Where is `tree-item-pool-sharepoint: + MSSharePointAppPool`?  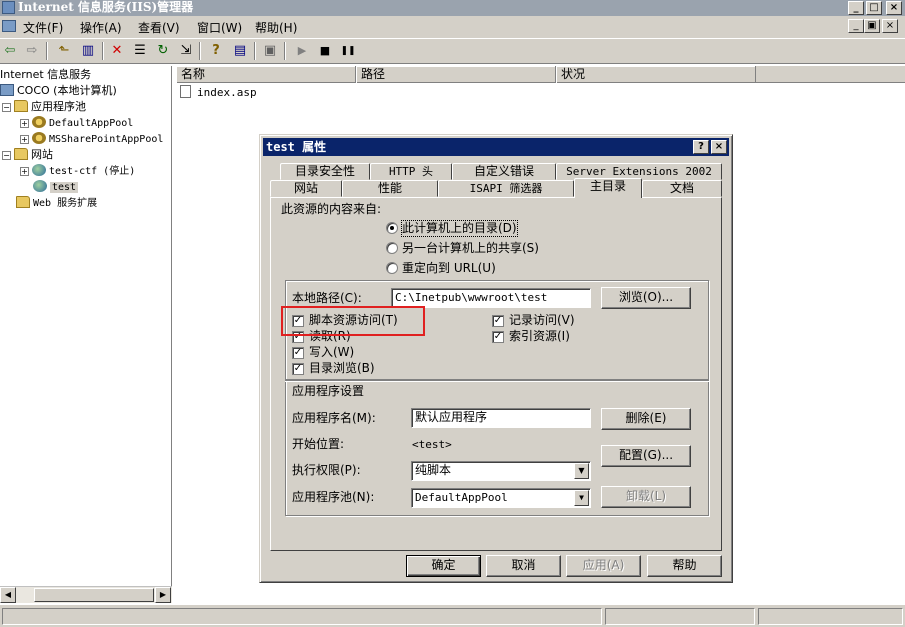 tree-item-pool-sharepoint: + MSSharePointAppPool is located at coordinates (91, 139).